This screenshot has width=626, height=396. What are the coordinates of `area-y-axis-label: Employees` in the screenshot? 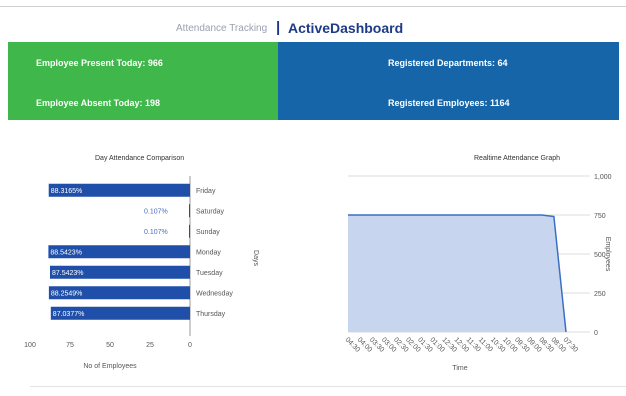 It's located at (607, 254).